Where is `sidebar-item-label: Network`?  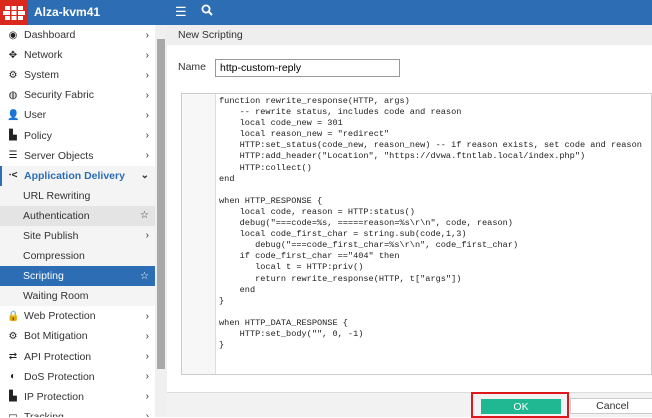 sidebar-item-label: Network is located at coordinates (43, 55).